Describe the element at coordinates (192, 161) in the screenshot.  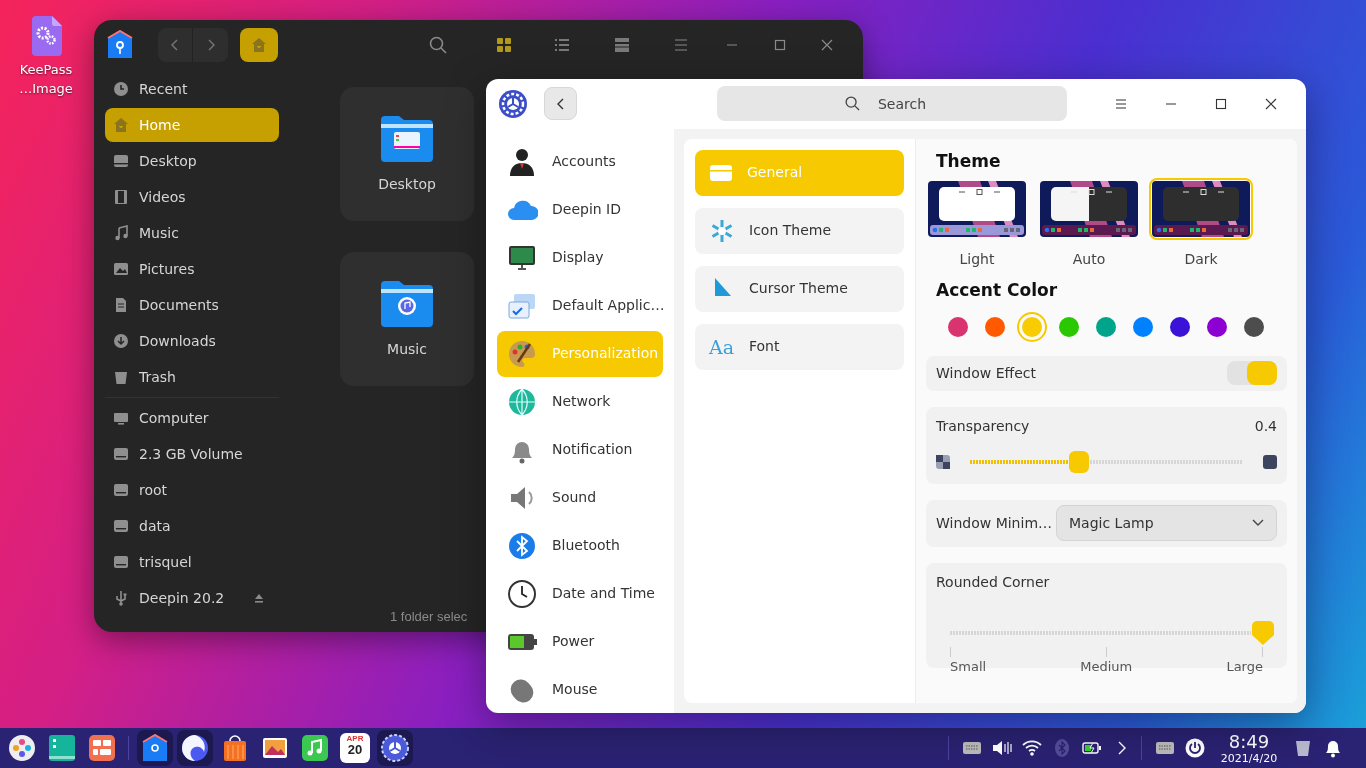
I see `sidebar-item: Desktop` at that location.